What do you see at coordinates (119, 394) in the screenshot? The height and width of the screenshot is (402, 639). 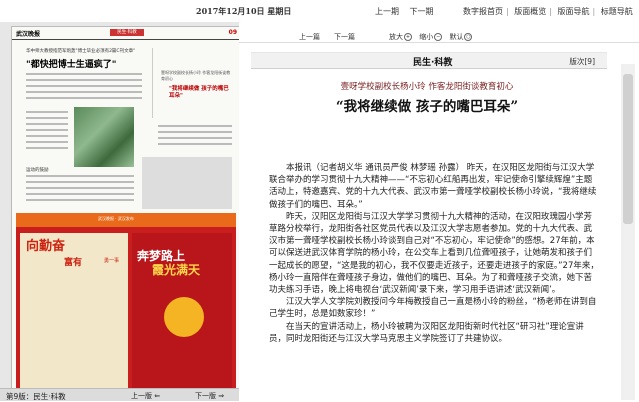 I see `page-navigation: 第9版：民生·科教 上一版 ⇐ 下一版 ⇒` at bounding box center [119, 394].